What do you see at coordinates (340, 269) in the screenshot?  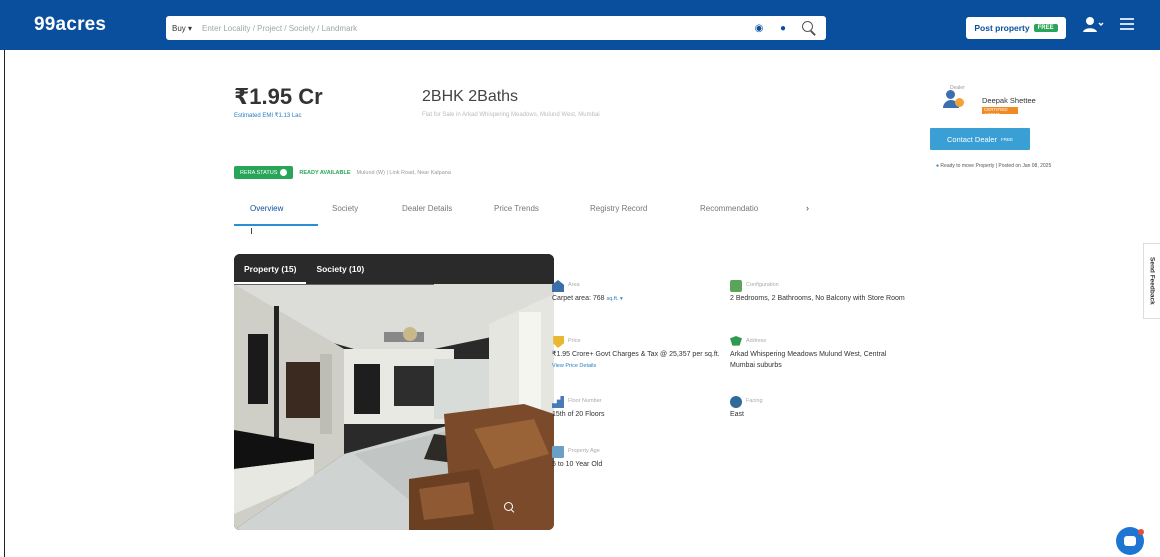 I see `gallery-tab-society: Society (10)` at bounding box center [340, 269].